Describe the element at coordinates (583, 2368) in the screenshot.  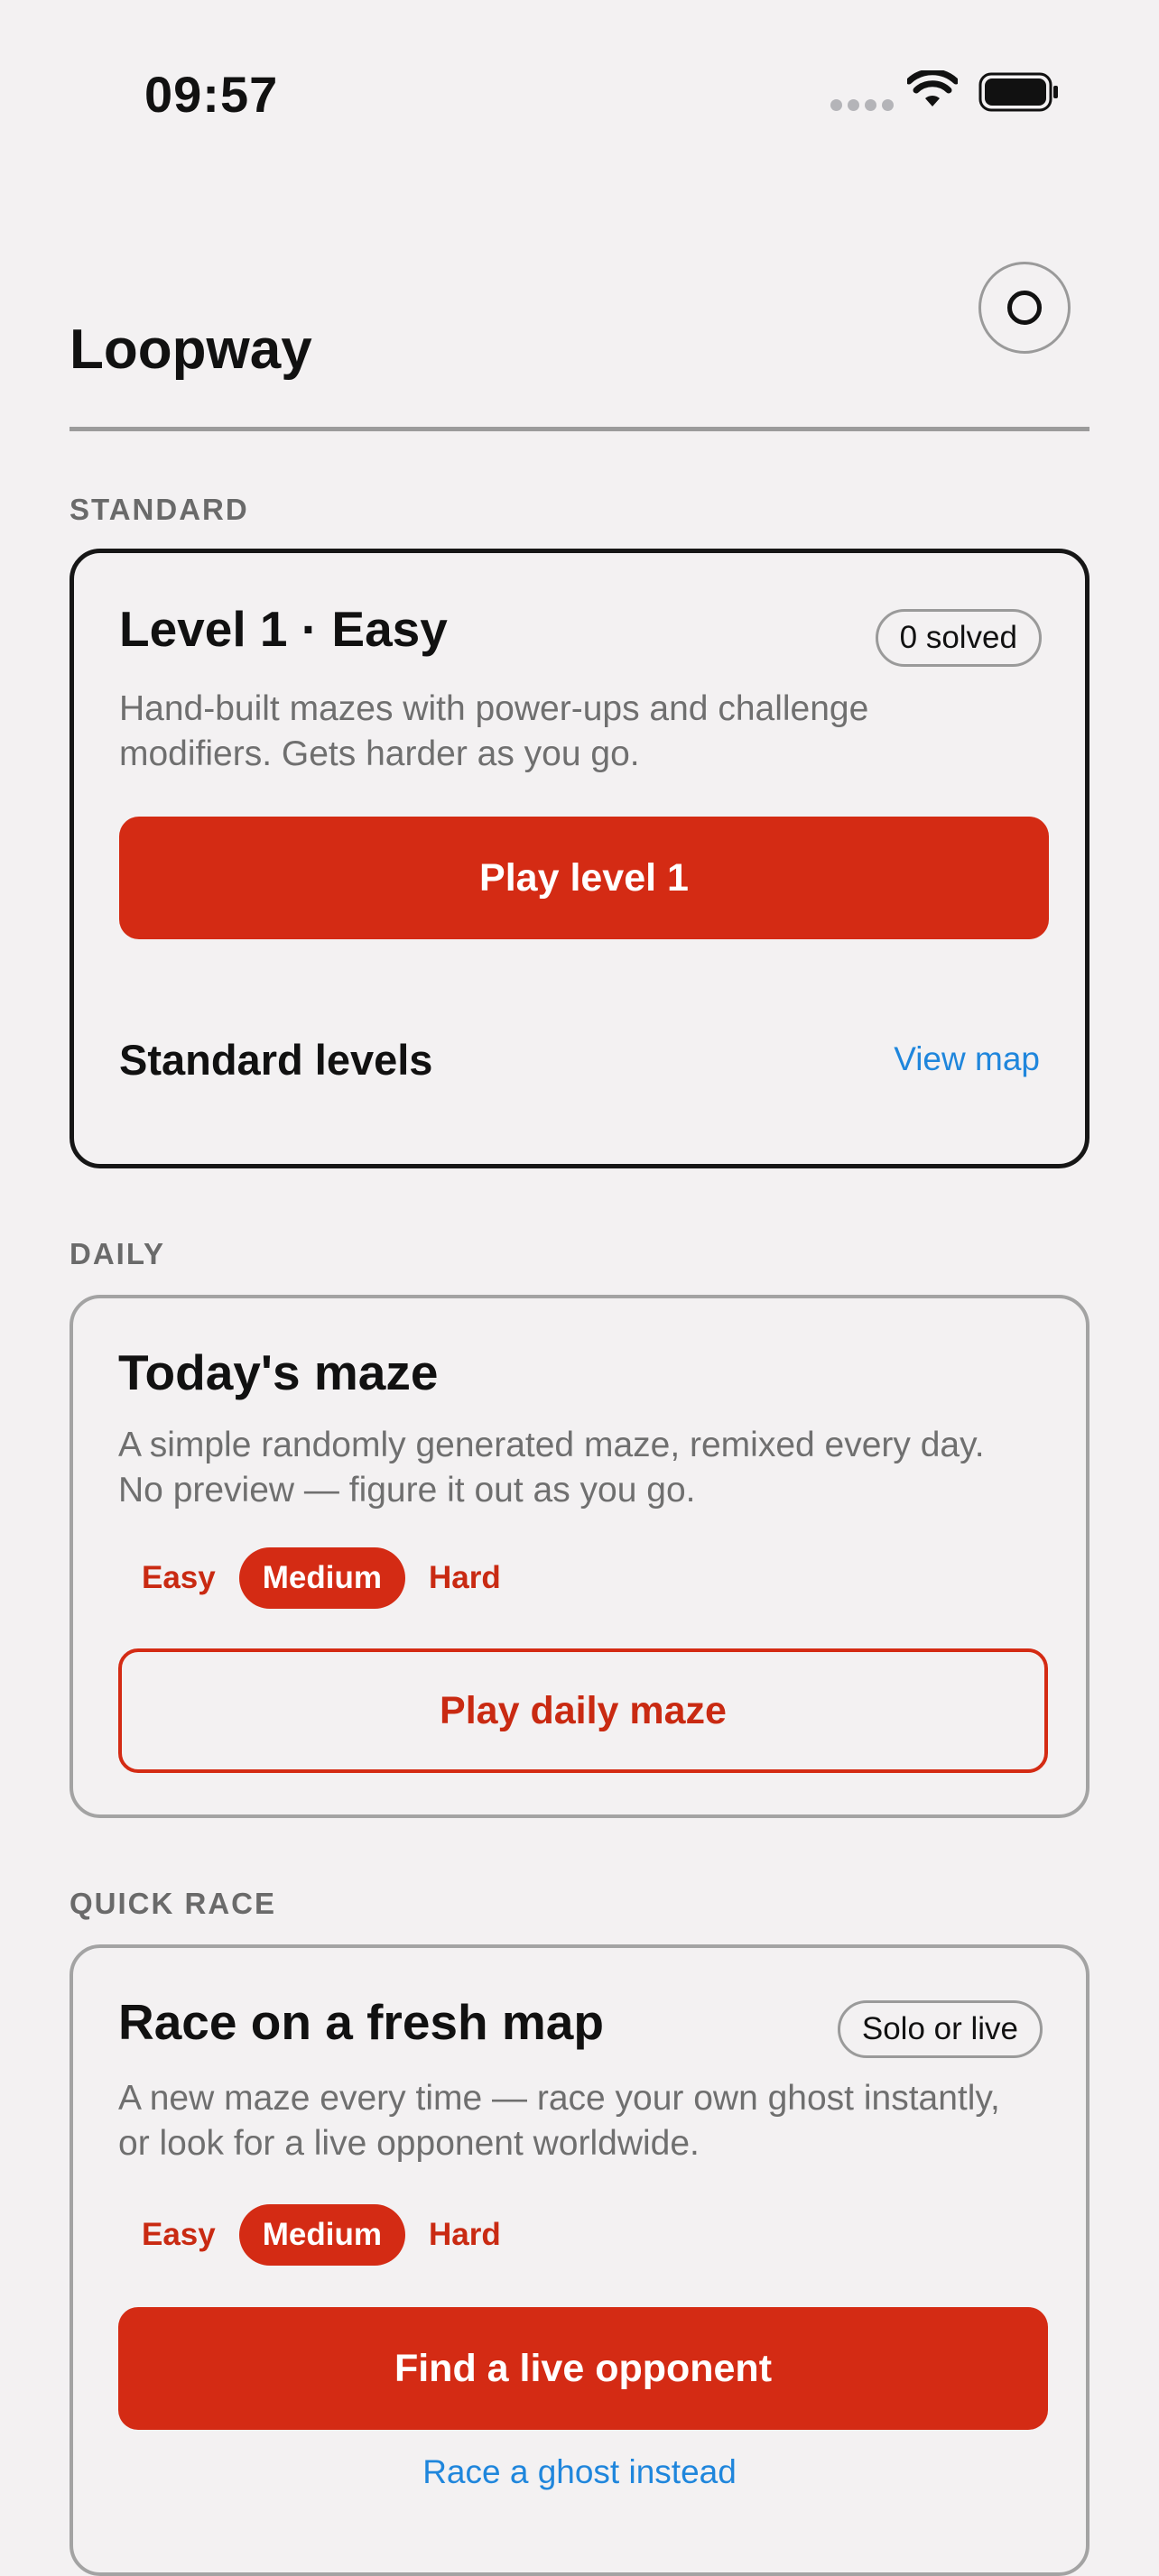
I see `find-live-opponent-button: Find a live opponent` at that location.